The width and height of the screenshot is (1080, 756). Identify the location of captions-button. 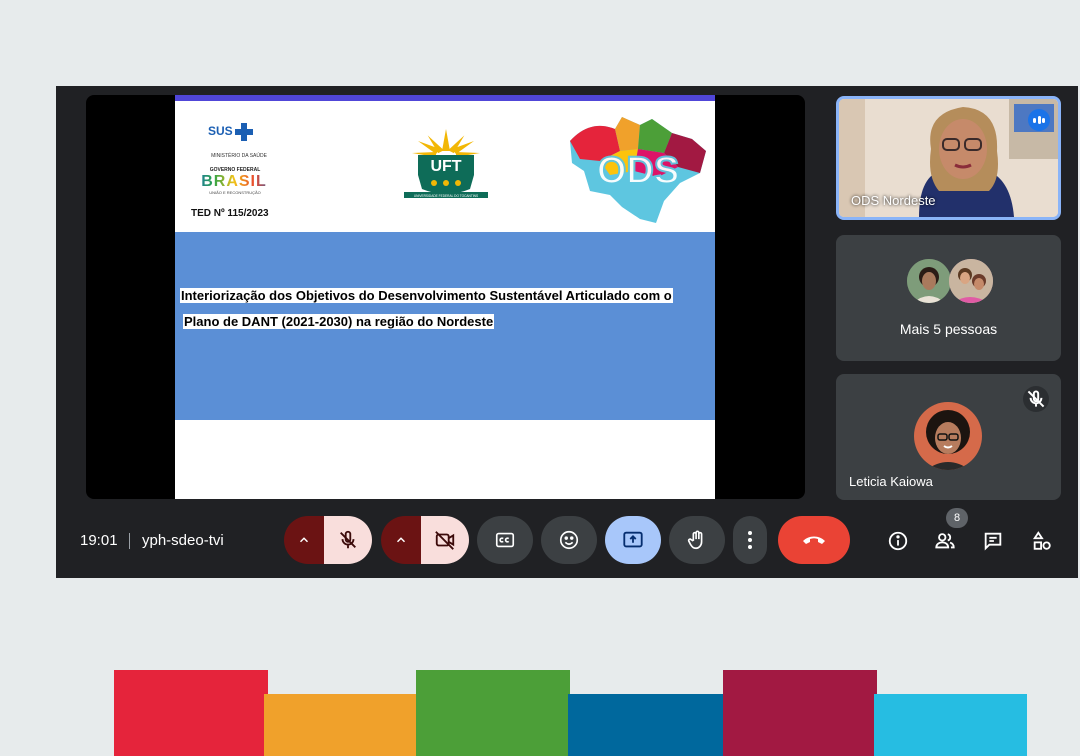
(505, 540).